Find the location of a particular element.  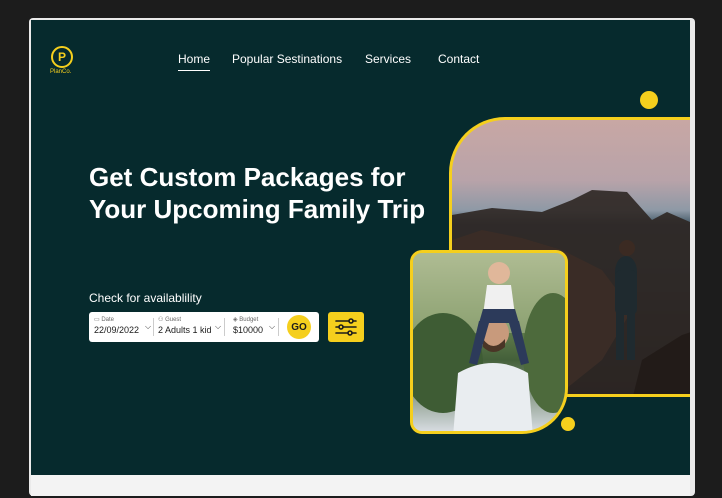

guest-label: Guest is located at coordinates (173, 320).